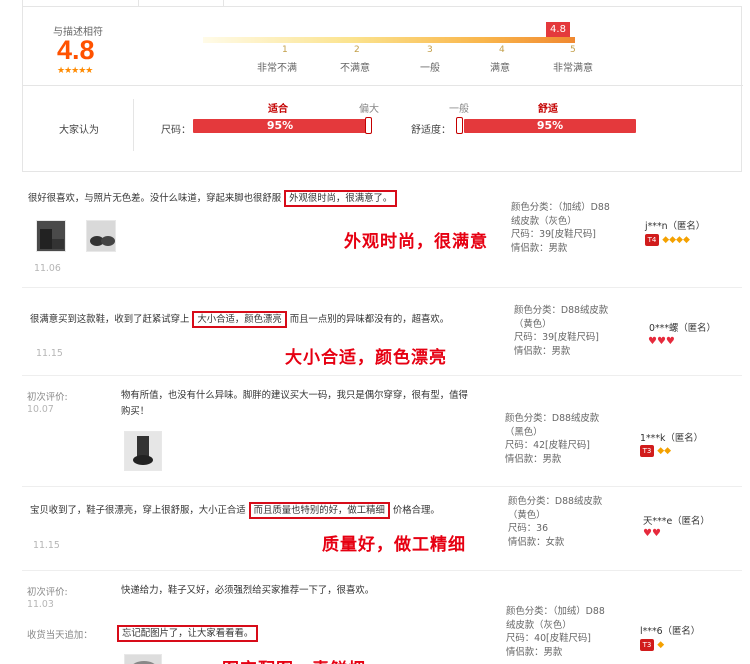 This screenshot has height=664, width=750. I want to click on size-meter-handle, so click(368, 125).